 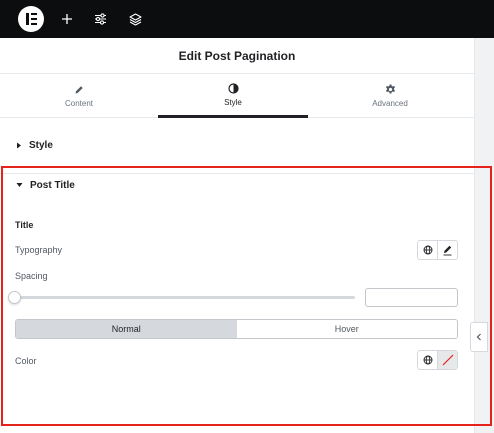 What do you see at coordinates (447, 360) in the screenshot?
I see `color-picker-none-icon` at bounding box center [447, 360].